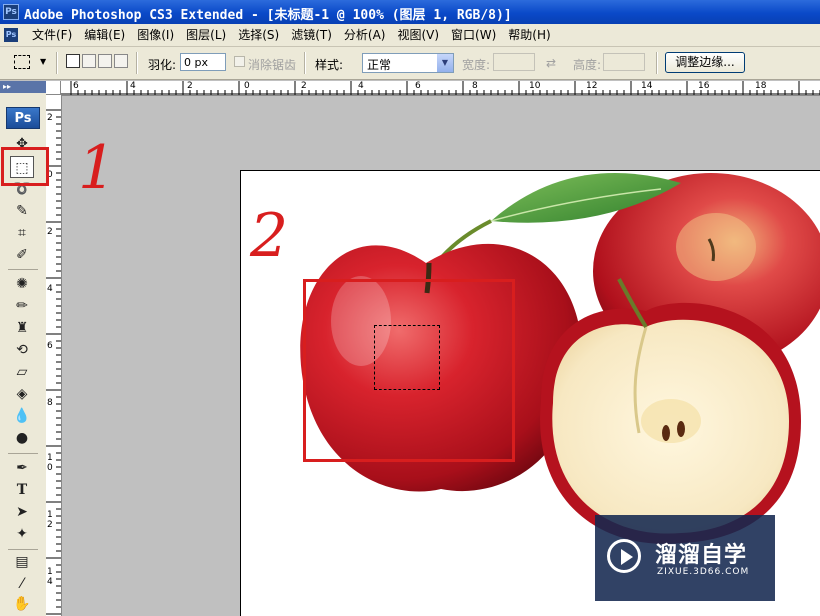  What do you see at coordinates (105, 61) in the screenshot?
I see `subtract-from-selection-button` at bounding box center [105, 61].